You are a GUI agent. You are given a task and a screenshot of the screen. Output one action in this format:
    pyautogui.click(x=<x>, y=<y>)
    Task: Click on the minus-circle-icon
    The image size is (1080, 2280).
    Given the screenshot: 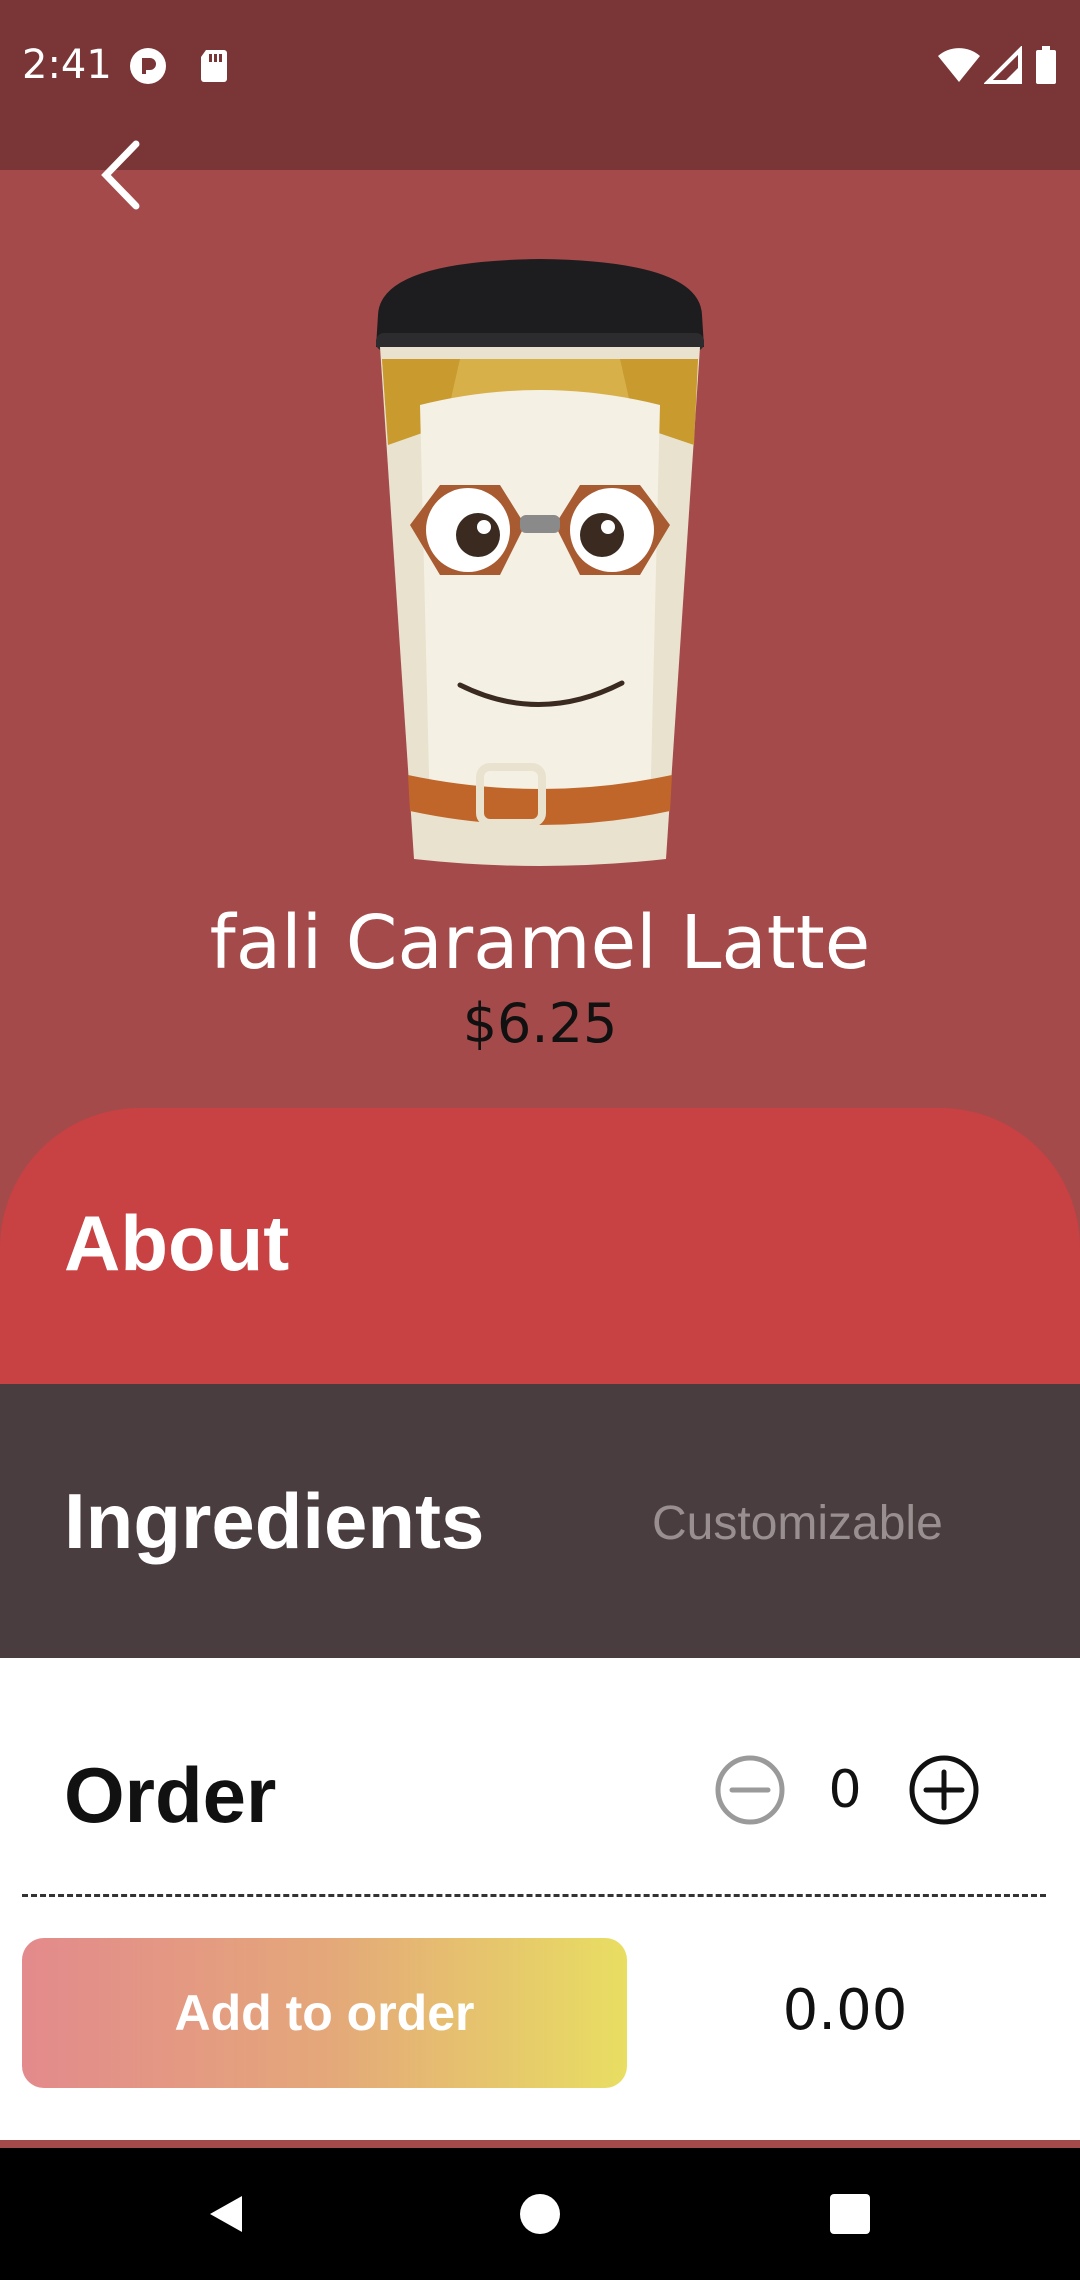 What is the action you would take?
    pyautogui.click(x=750, y=1790)
    